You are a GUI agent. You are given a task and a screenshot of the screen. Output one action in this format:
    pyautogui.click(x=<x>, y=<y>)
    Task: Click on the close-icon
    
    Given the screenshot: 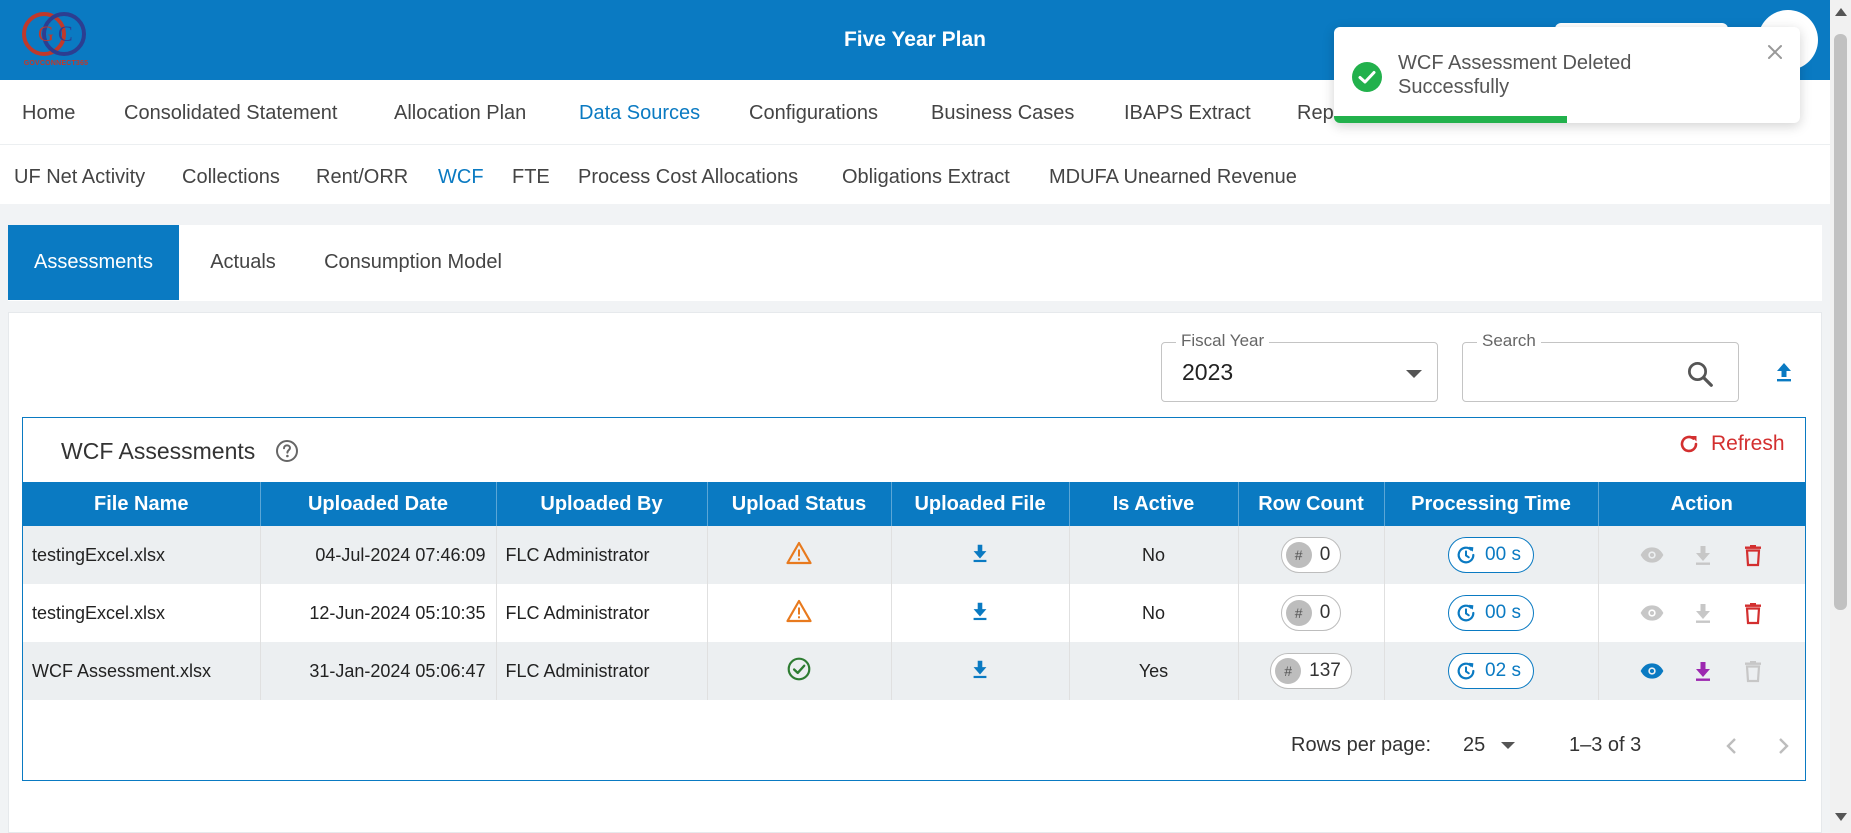 What is the action you would take?
    pyautogui.click(x=1775, y=52)
    